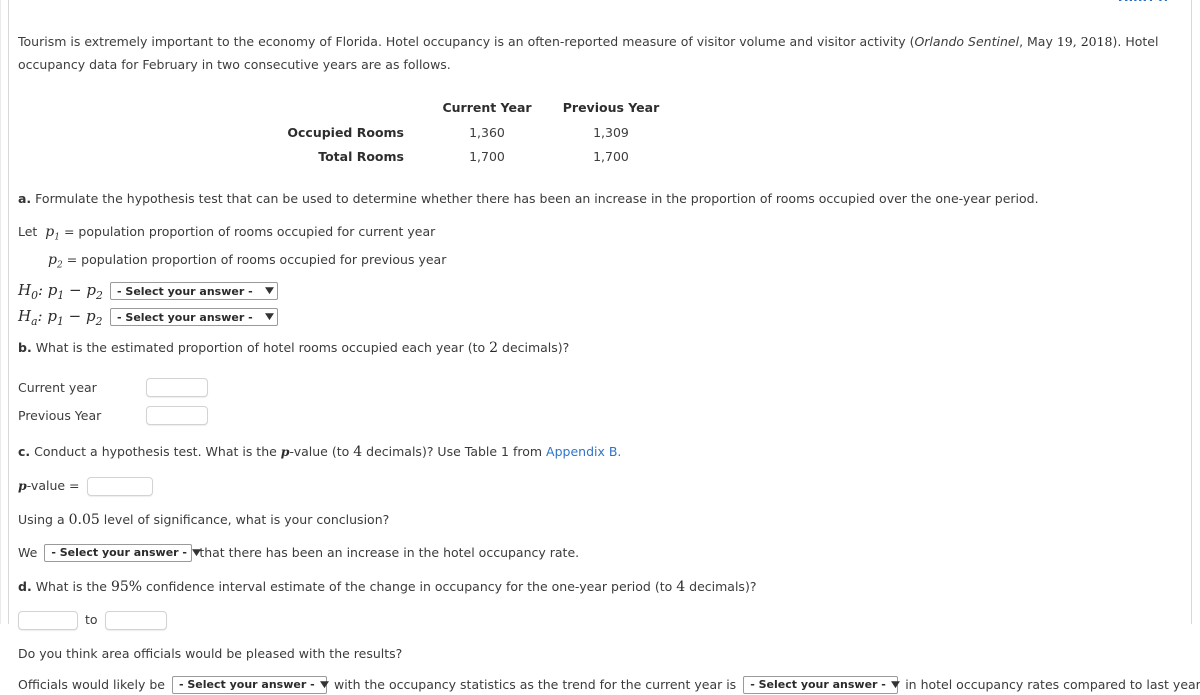 The height and width of the screenshot is (695, 1200). What do you see at coordinates (185, 317) in the screenshot?
I see `alternative-hypothesis-select-label: - Select your answer -` at bounding box center [185, 317].